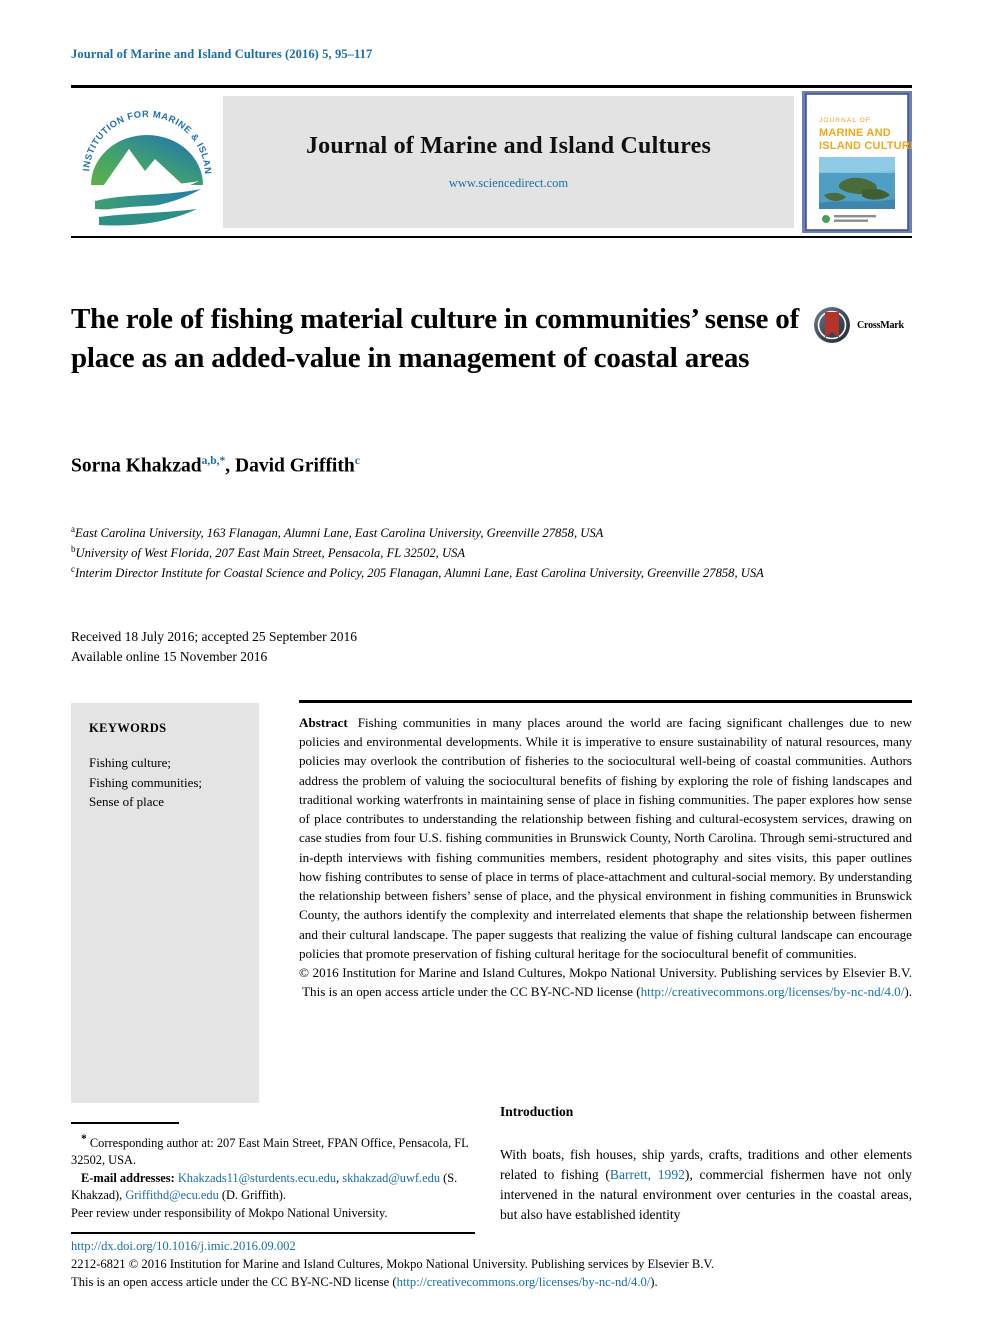  I want to click on email-link-3: Griffithd@ecu.edu, so click(171, 1195).